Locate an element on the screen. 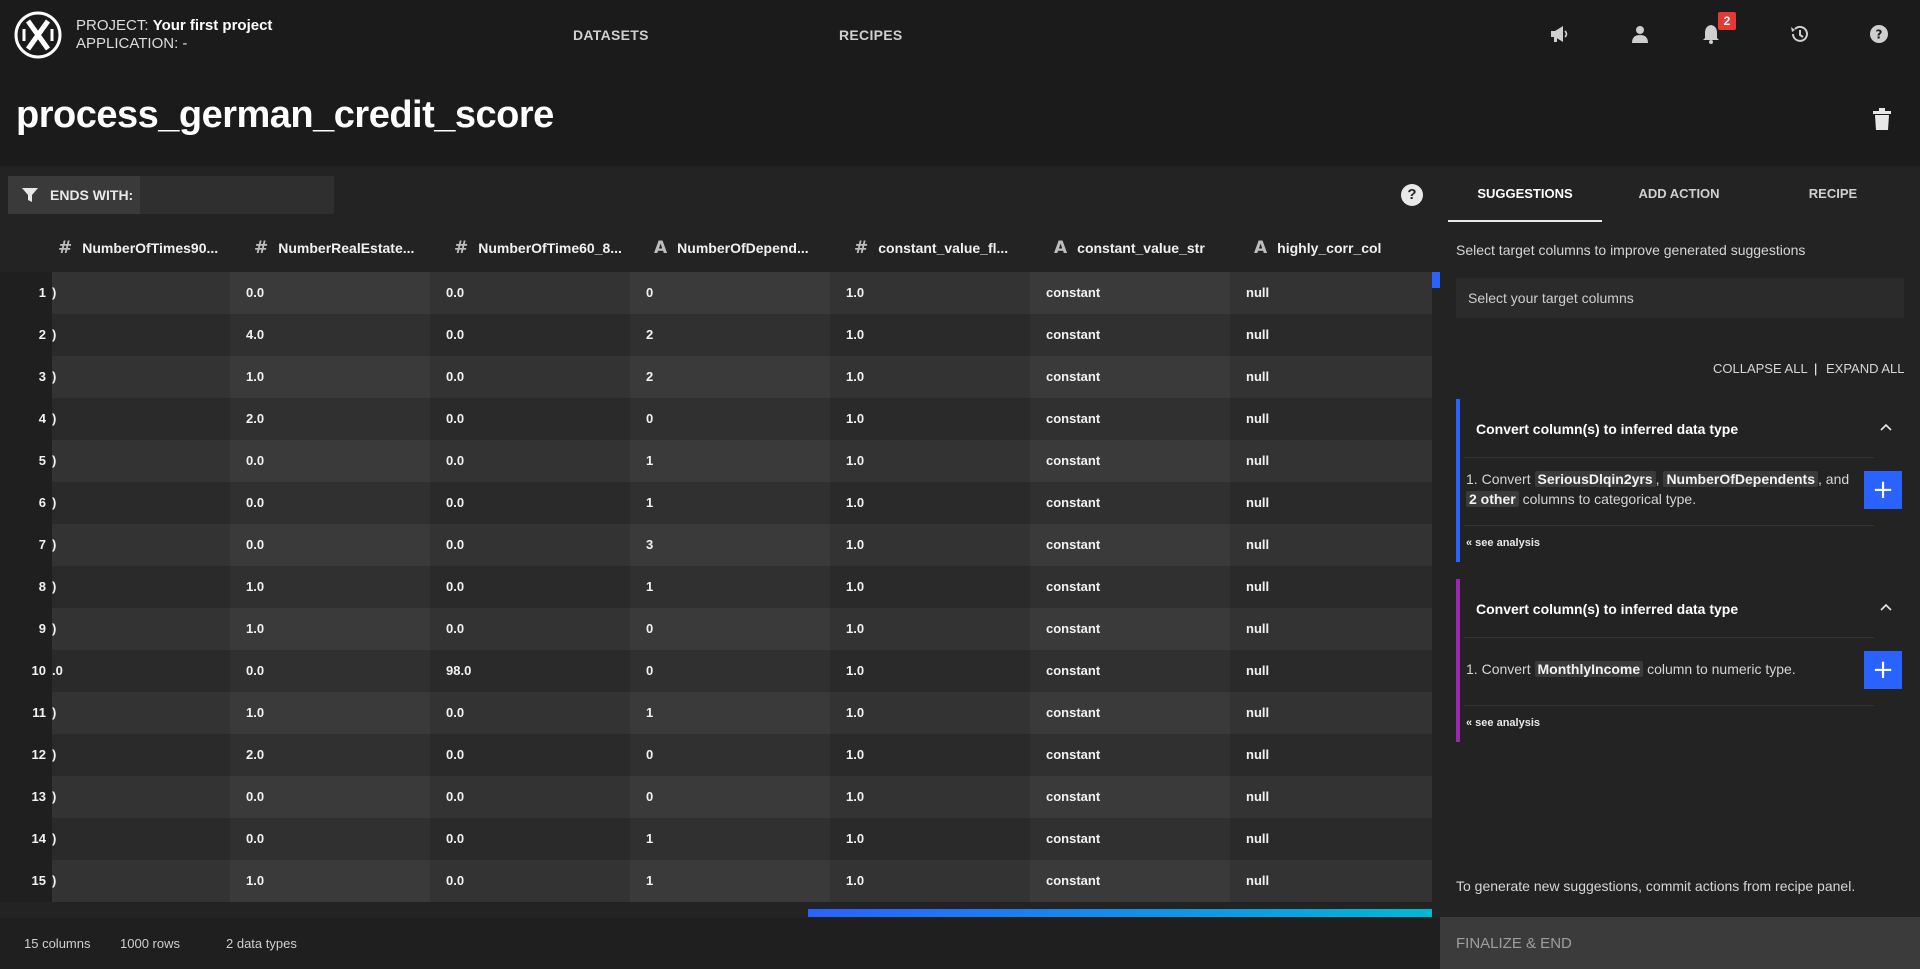 This screenshot has height=969, width=1920. filter-input is located at coordinates (237, 195).